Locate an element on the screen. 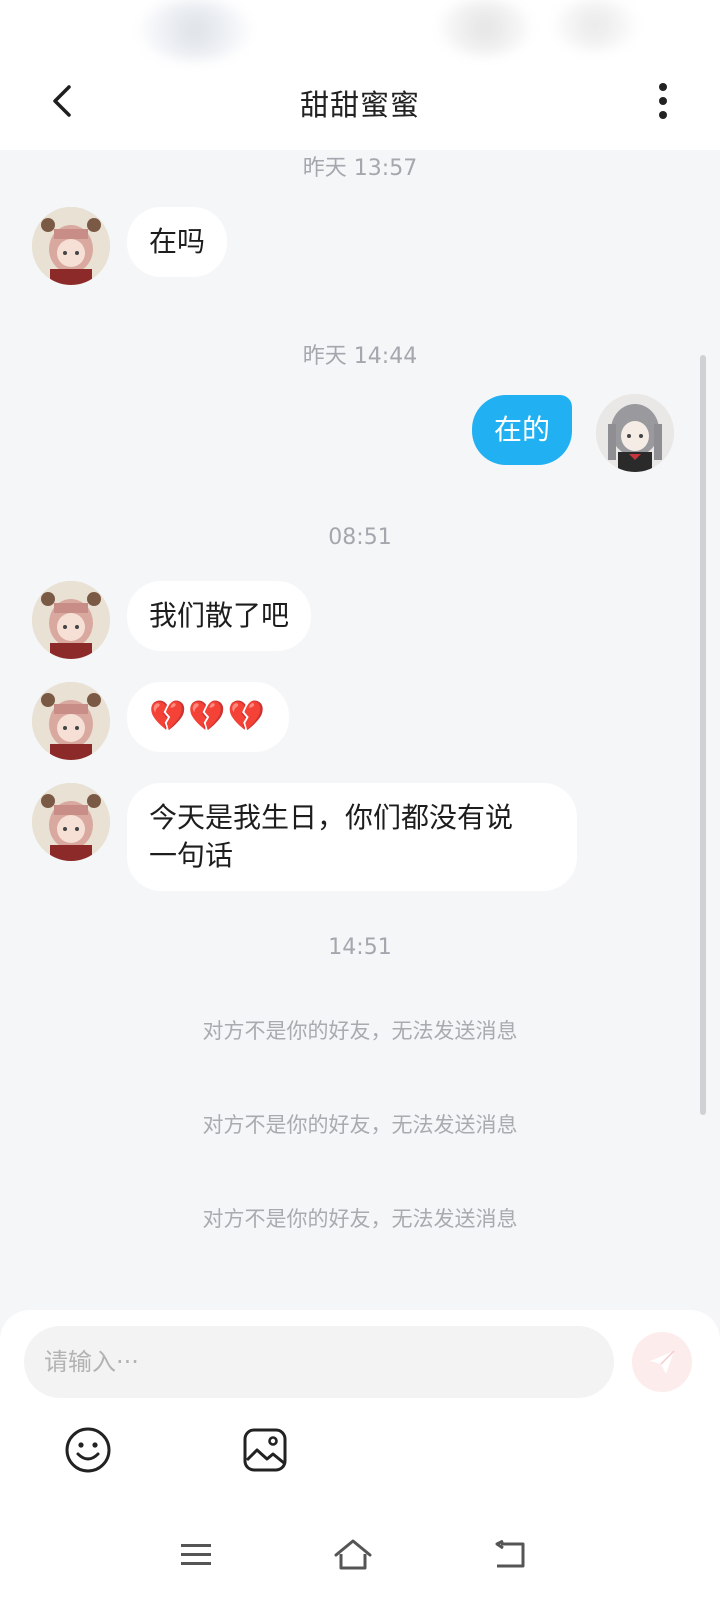 The width and height of the screenshot is (720, 1600). return-icon is located at coordinates (510, 1554).